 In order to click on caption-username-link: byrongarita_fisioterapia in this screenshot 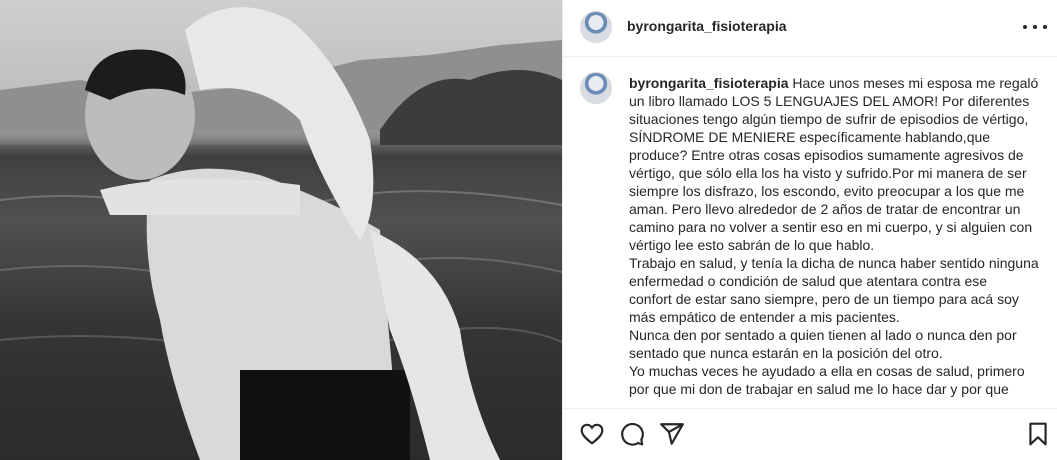, I will do `click(709, 83)`.